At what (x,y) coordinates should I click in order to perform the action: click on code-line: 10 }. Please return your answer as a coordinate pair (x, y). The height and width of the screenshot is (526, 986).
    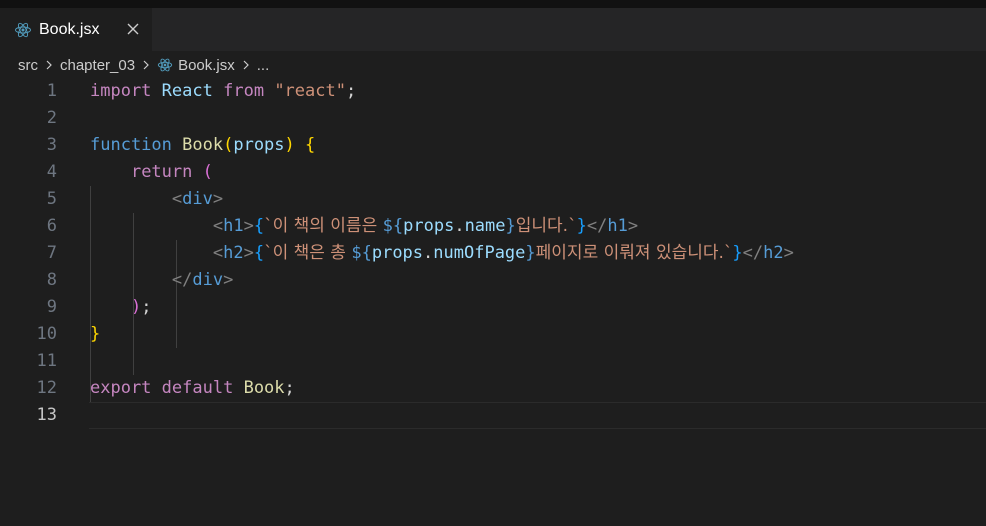
    Looking at the image, I should click on (493, 334).